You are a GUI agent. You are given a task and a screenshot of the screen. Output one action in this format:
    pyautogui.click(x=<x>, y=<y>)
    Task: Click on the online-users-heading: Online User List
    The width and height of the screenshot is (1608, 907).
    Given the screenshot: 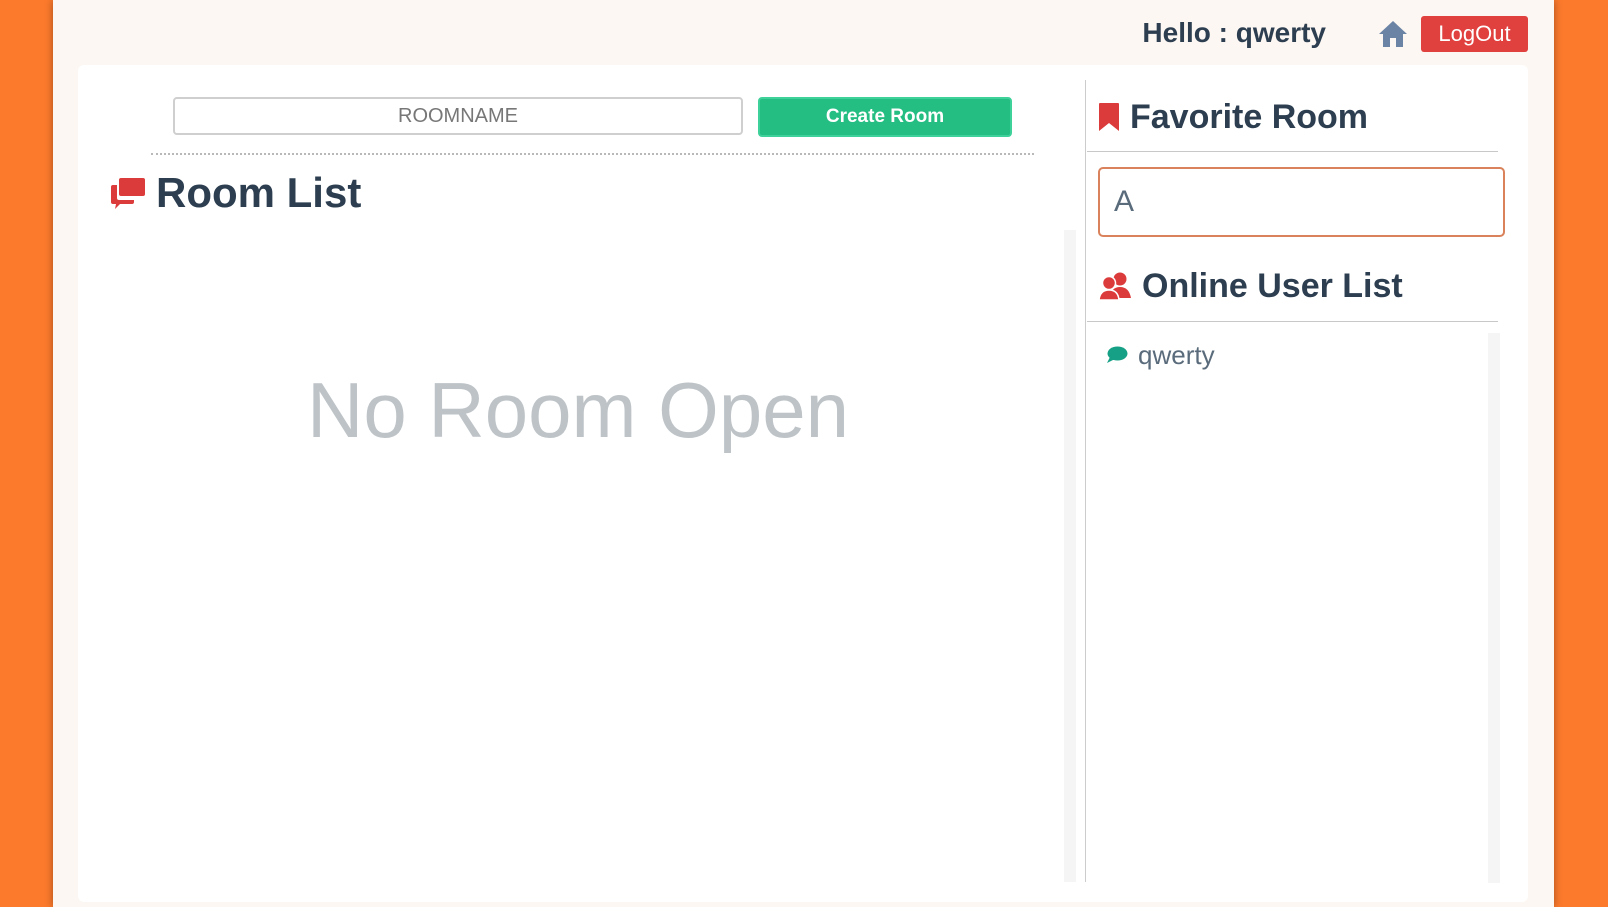 What is the action you would take?
    pyautogui.click(x=1250, y=286)
    